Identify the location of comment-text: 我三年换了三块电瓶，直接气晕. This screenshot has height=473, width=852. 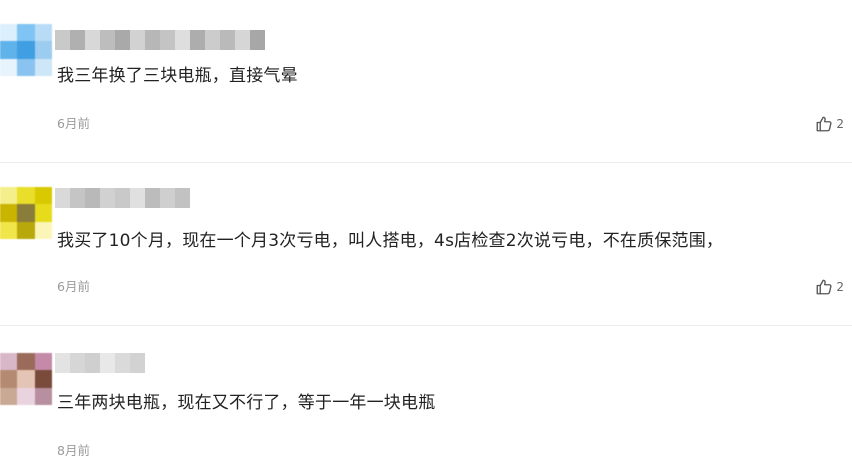
(177, 76).